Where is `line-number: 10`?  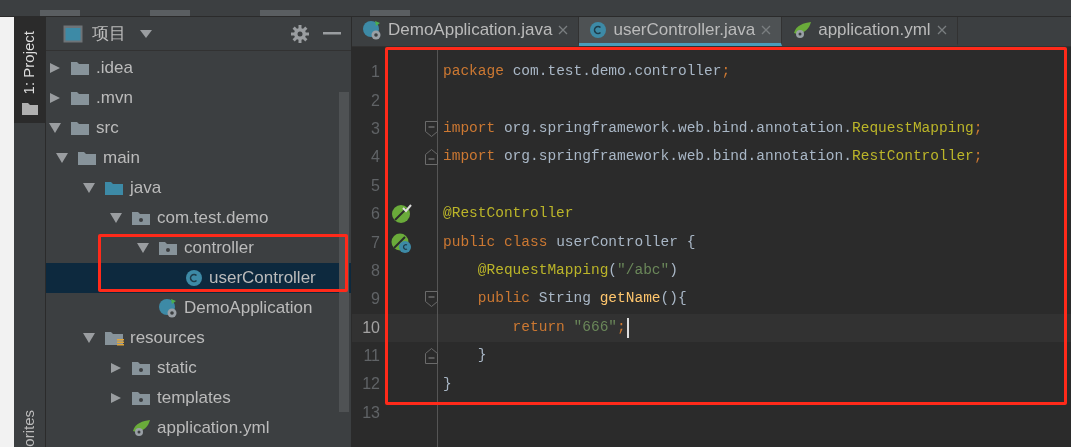 line-number: 10 is located at coordinates (370, 327).